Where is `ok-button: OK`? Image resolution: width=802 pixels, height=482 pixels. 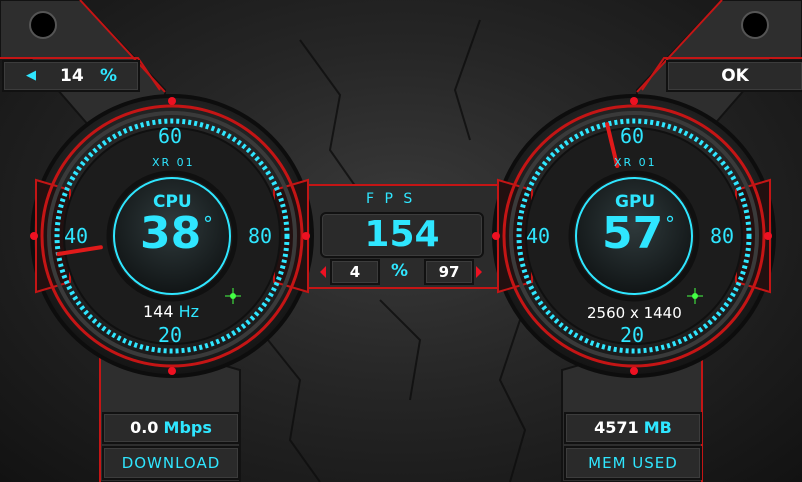
ok-button: OK is located at coordinates (734, 76).